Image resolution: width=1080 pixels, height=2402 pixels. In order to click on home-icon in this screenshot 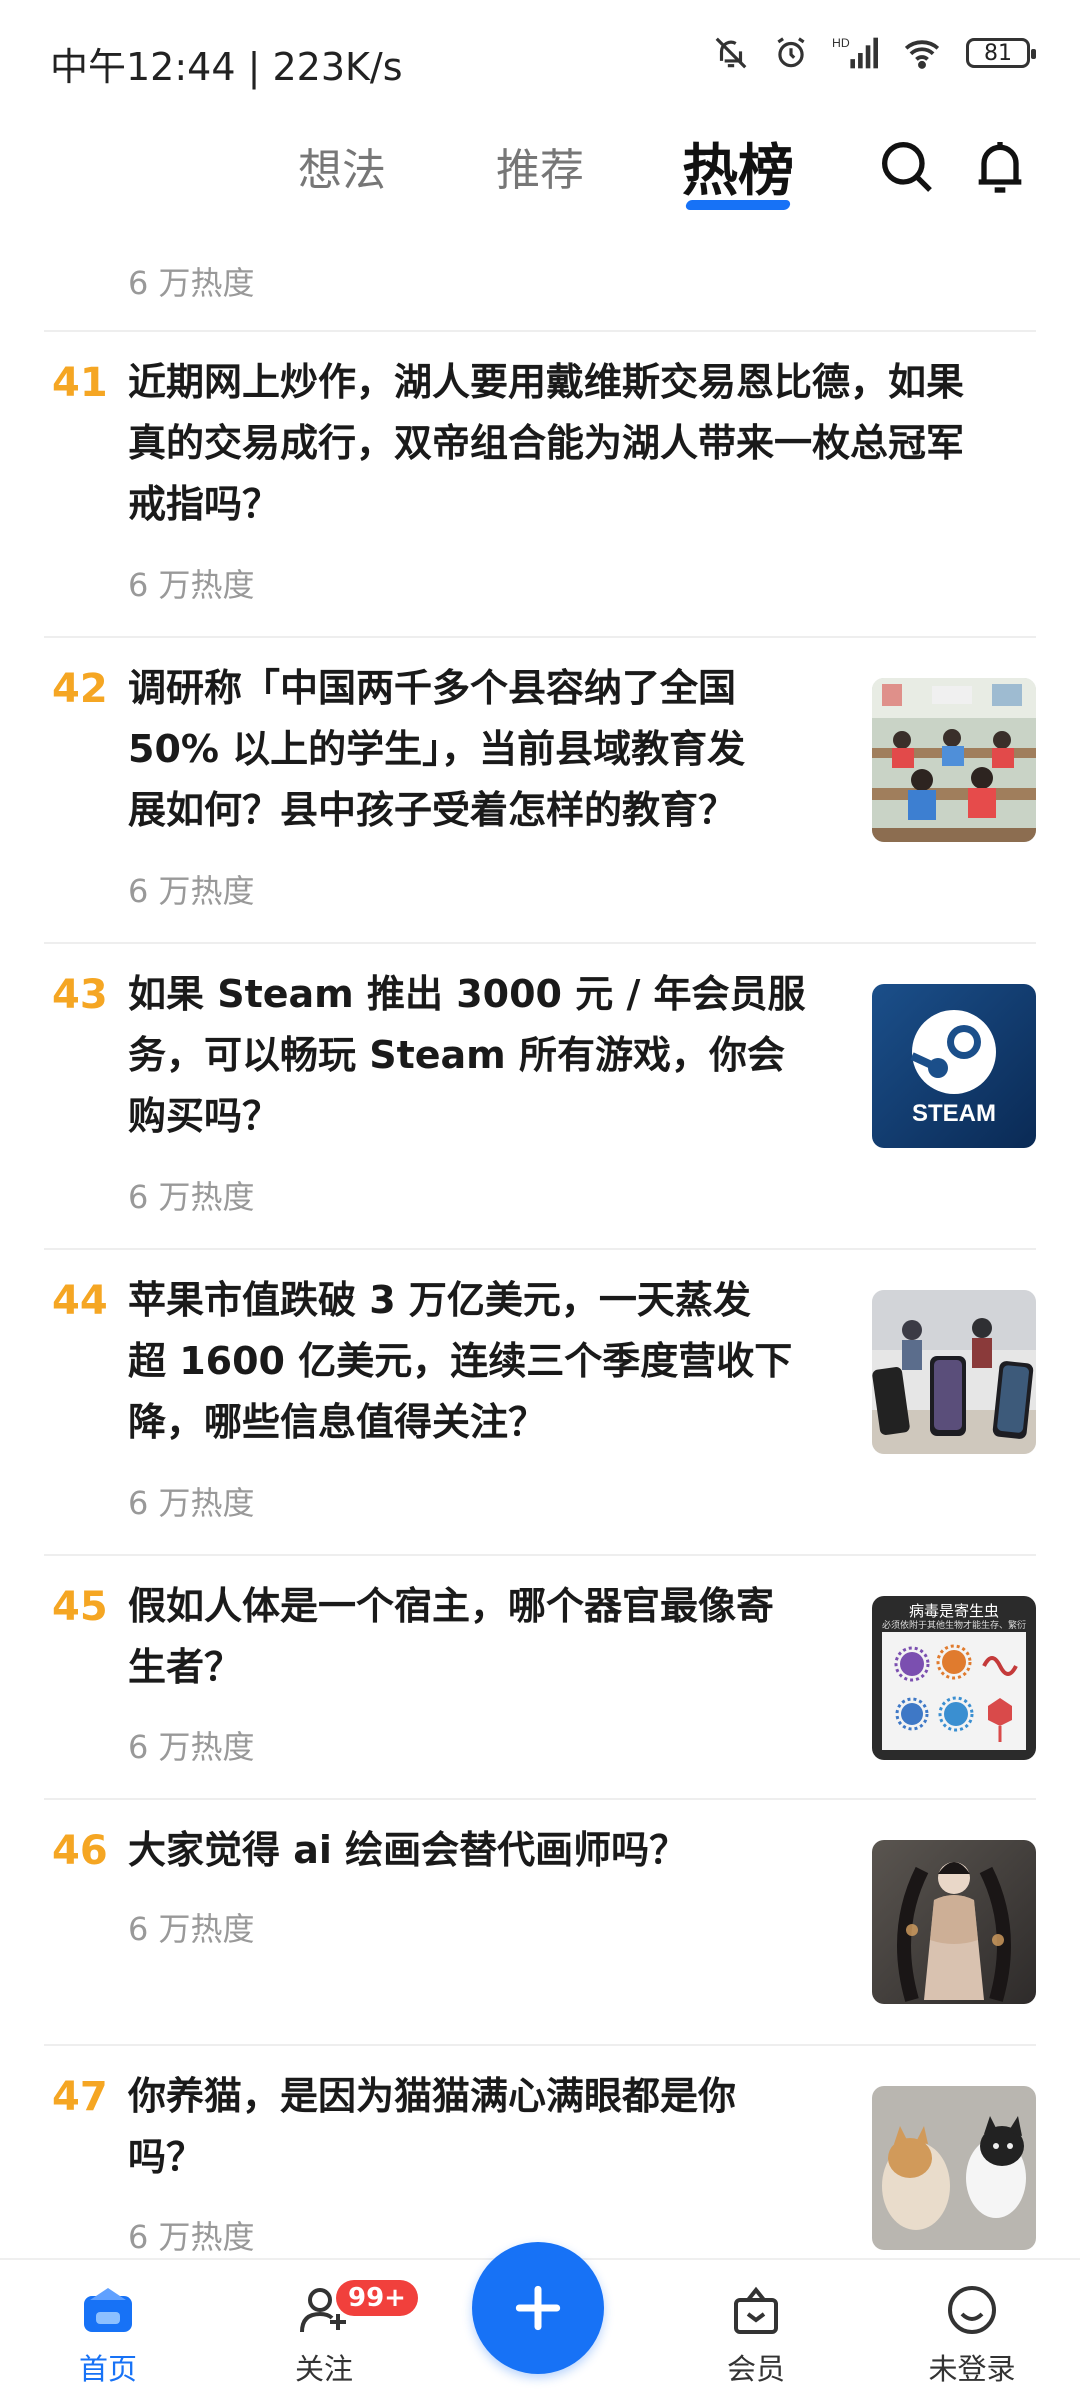, I will do `click(108, 2310)`.